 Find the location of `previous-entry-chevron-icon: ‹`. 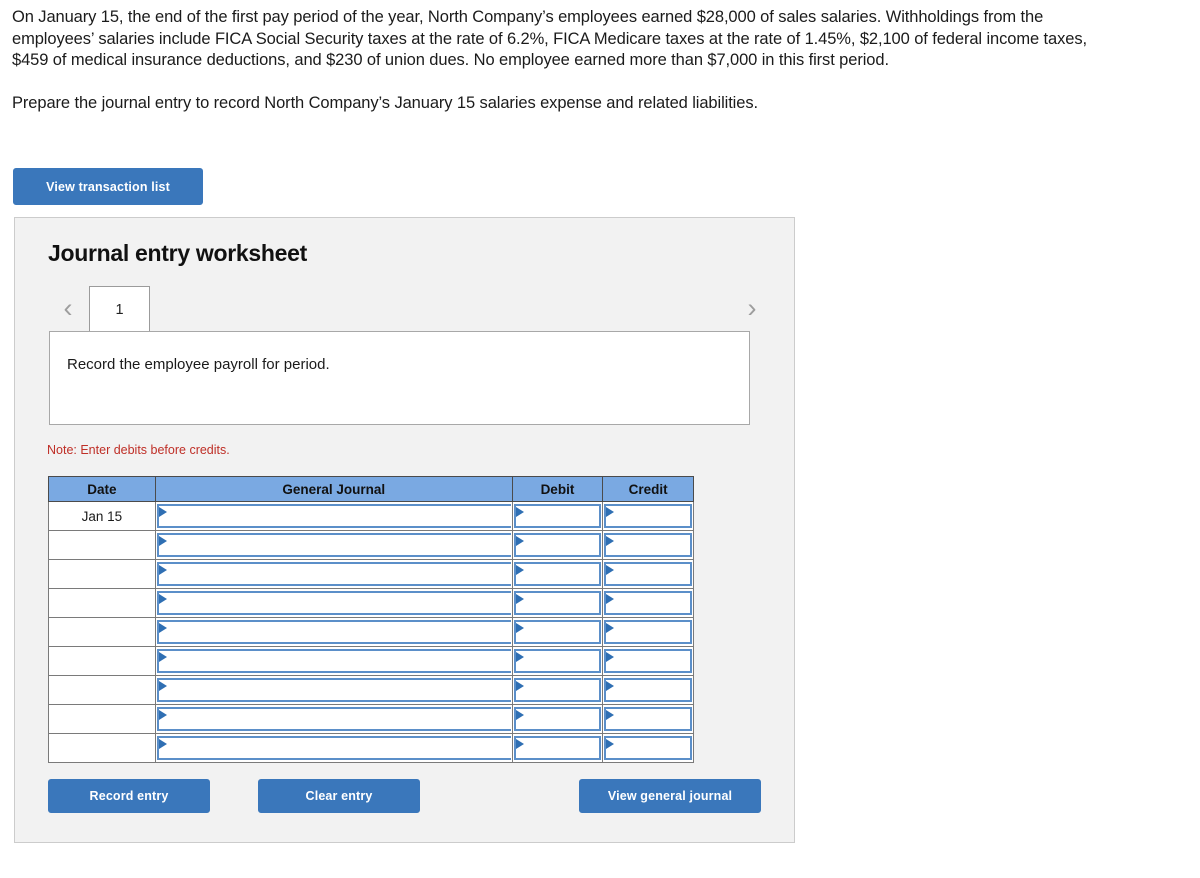

previous-entry-chevron-icon: ‹ is located at coordinates (68, 308).